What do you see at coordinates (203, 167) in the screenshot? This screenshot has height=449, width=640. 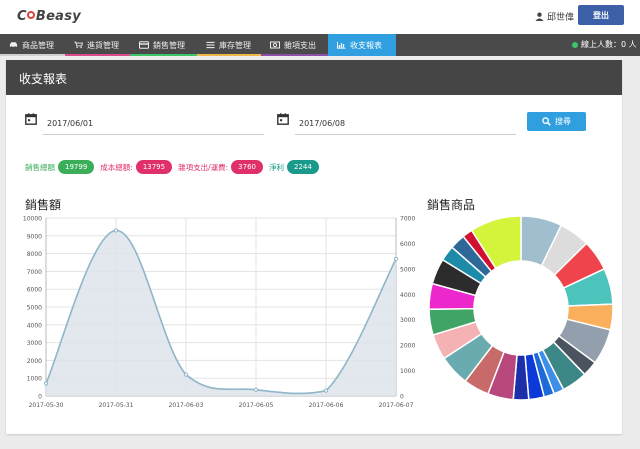 I see `expenses-label: 雜項支出/運費:` at bounding box center [203, 167].